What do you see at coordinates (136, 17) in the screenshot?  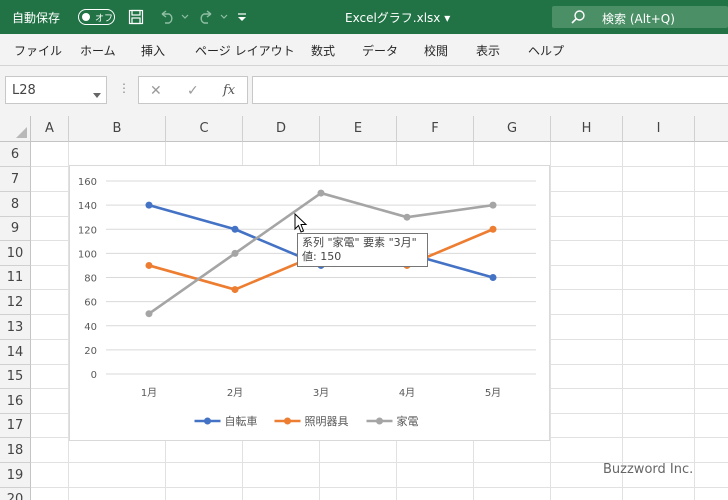 I see `save-icon` at bounding box center [136, 17].